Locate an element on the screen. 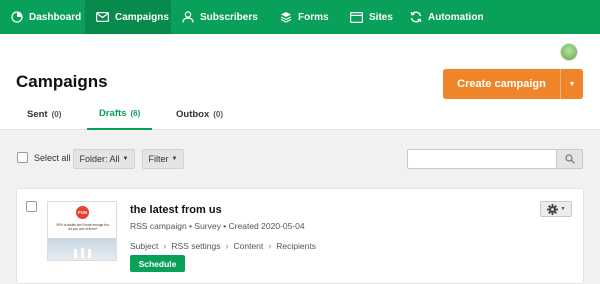  step-content: Content is located at coordinates (249, 246).